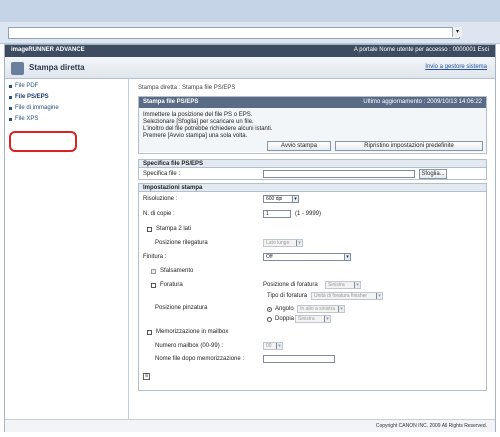 The width and height of the screenshot is (500, 437). I want to click on filename-label: Nome file dopo memorizzazione :, so click(200, 359).